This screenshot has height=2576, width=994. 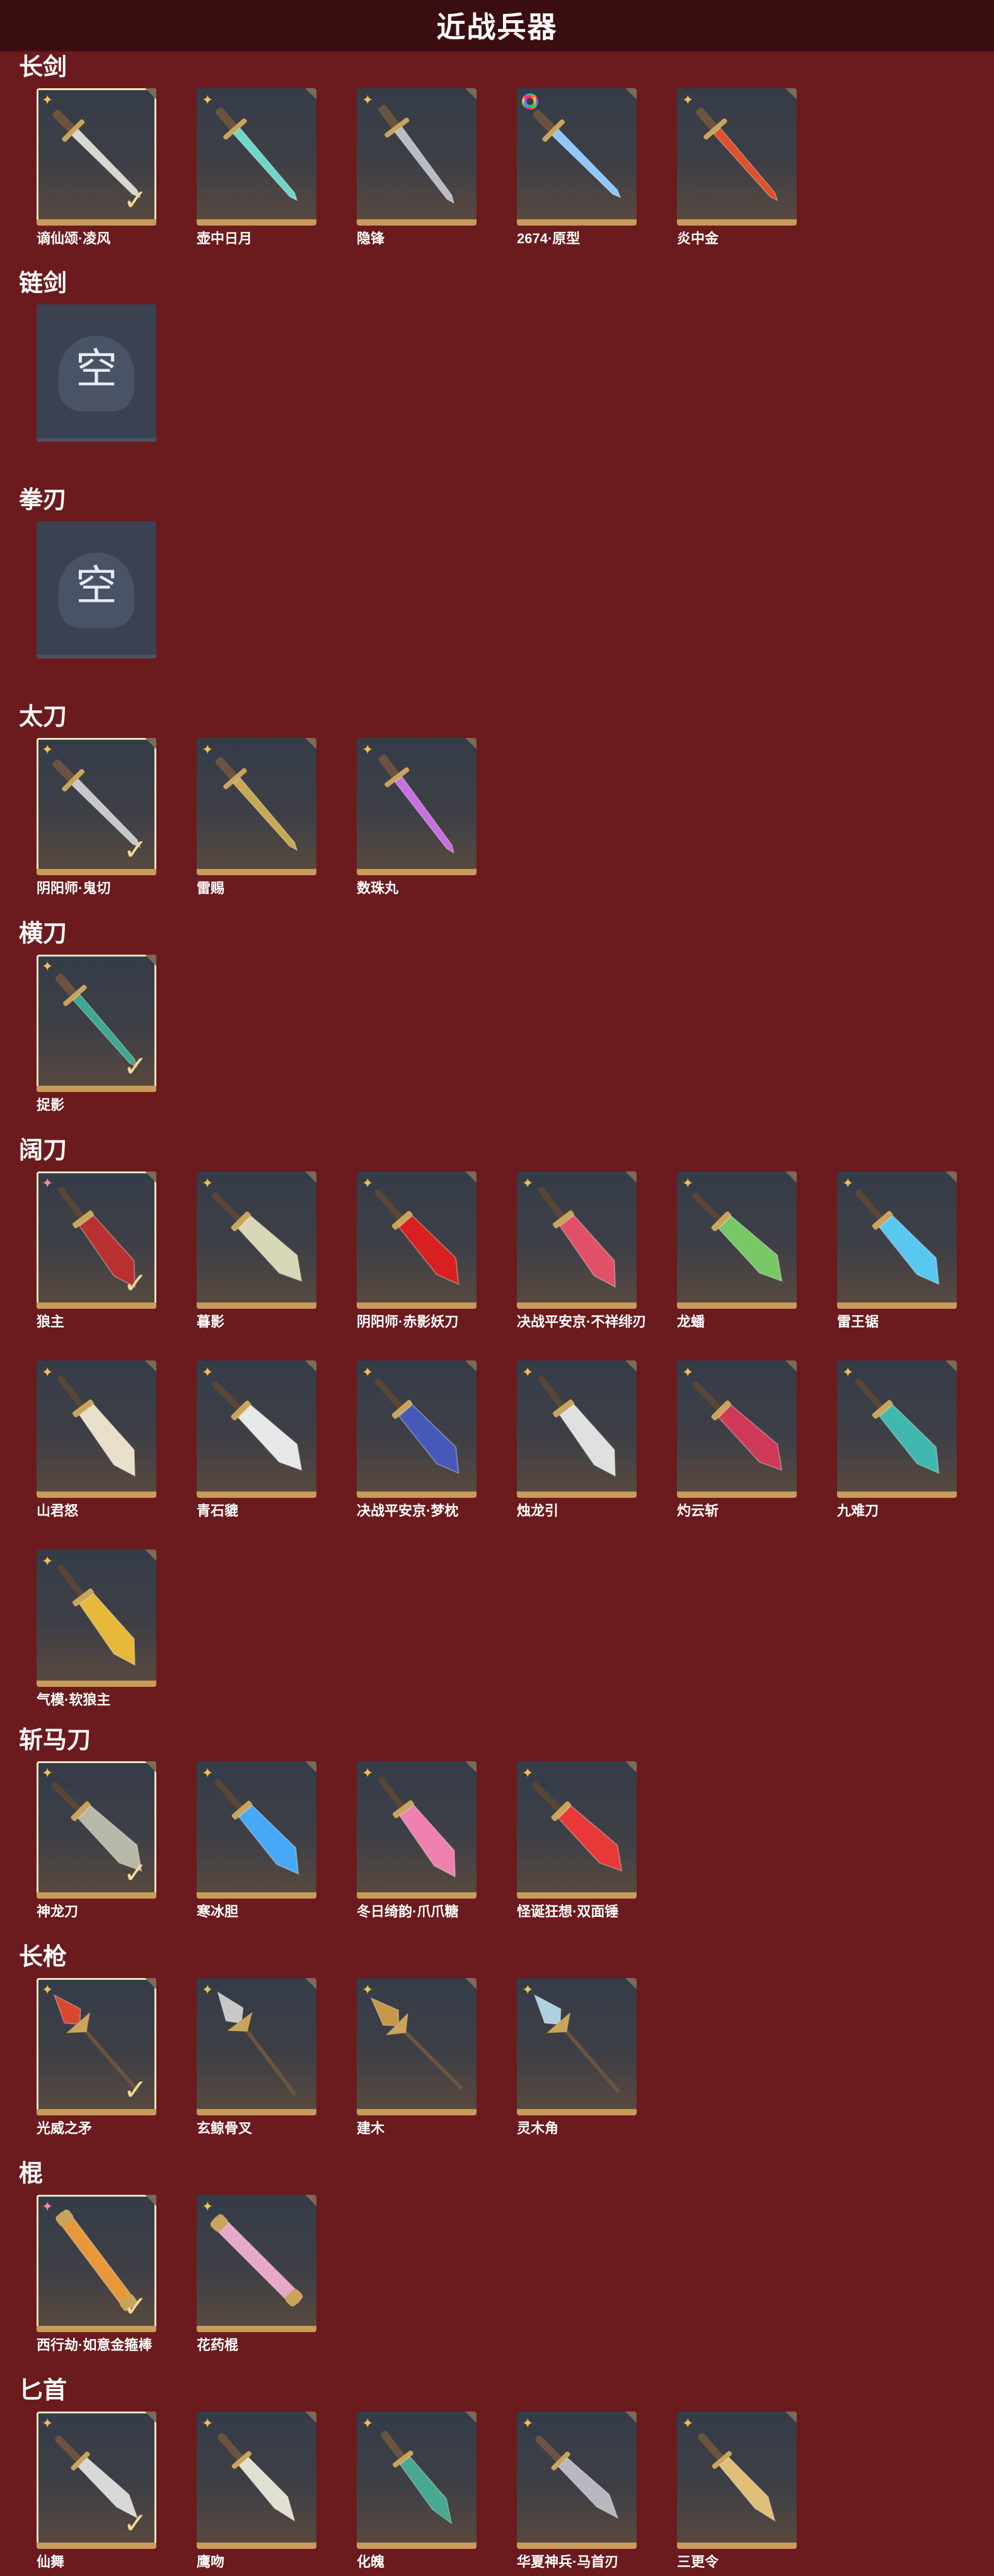 I want to click on weapon-item: ✦ 数珠丸, so click(x=418, y=820).